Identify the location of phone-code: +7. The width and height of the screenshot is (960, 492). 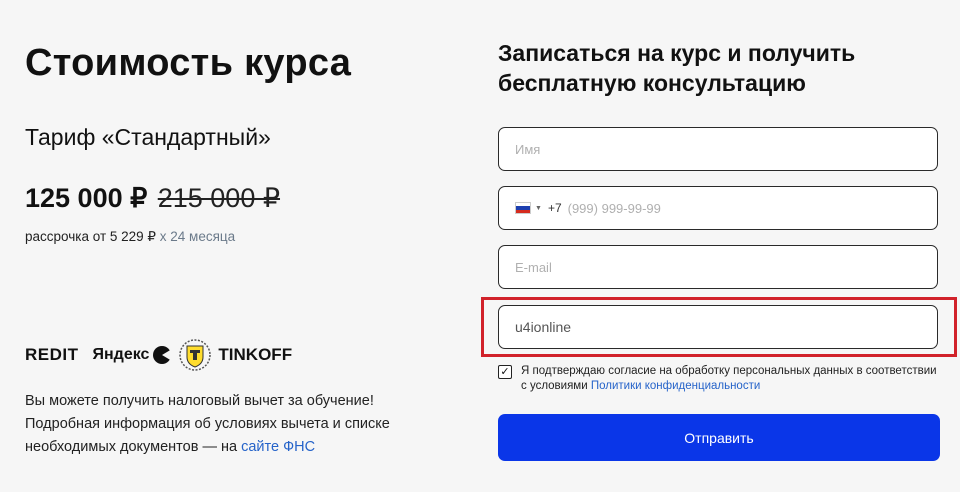
(554, 208).